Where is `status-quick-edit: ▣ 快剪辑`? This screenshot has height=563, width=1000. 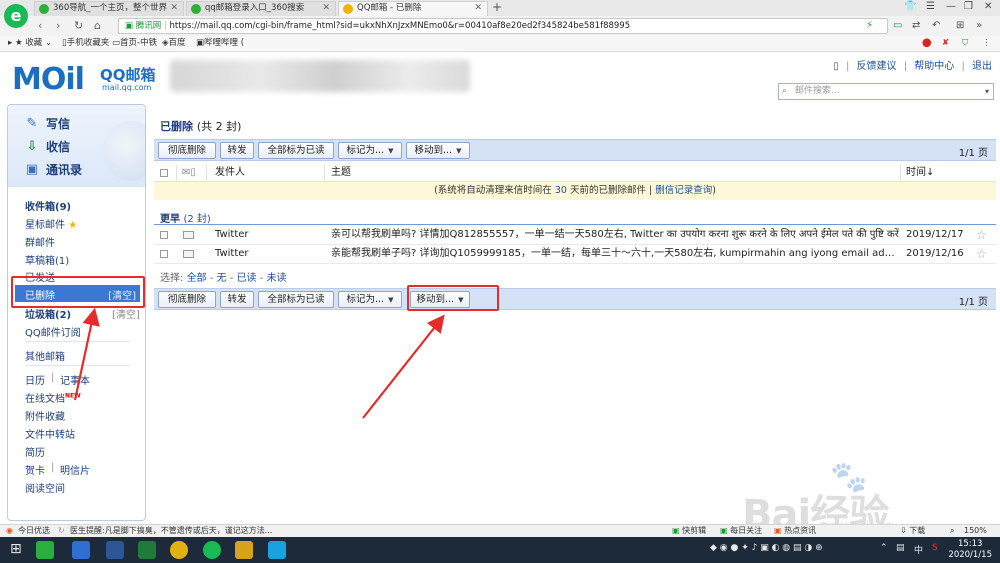 status-quick-edit: ▣ 快剪辑 is located at coordinates (689, 531).